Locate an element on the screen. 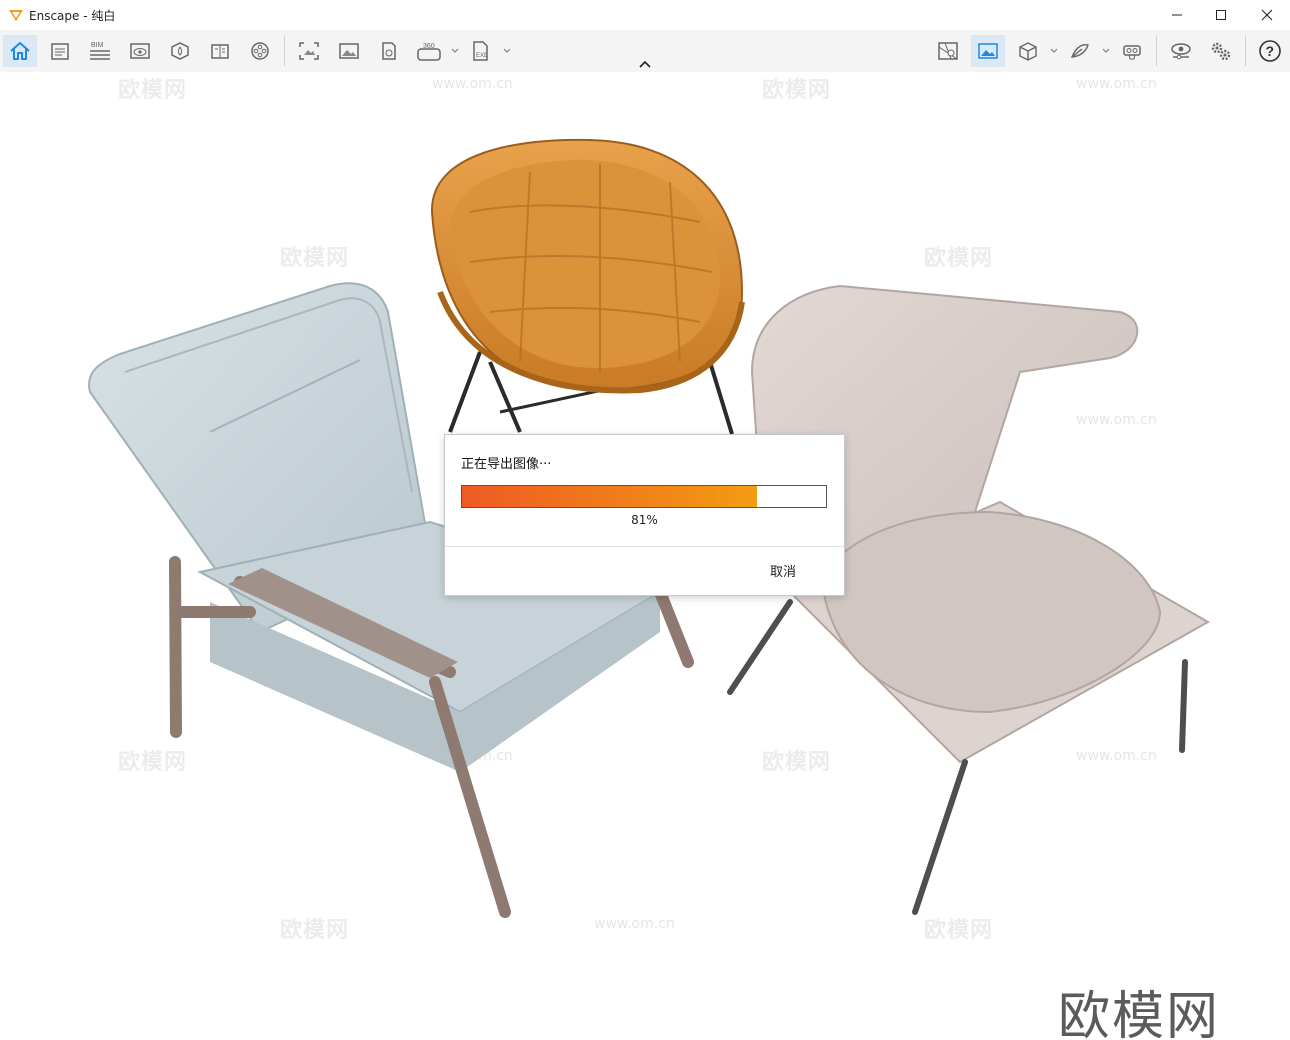 This screenshot has width=1290, height=1040. notes-icon is located at coordinates (60, 51).